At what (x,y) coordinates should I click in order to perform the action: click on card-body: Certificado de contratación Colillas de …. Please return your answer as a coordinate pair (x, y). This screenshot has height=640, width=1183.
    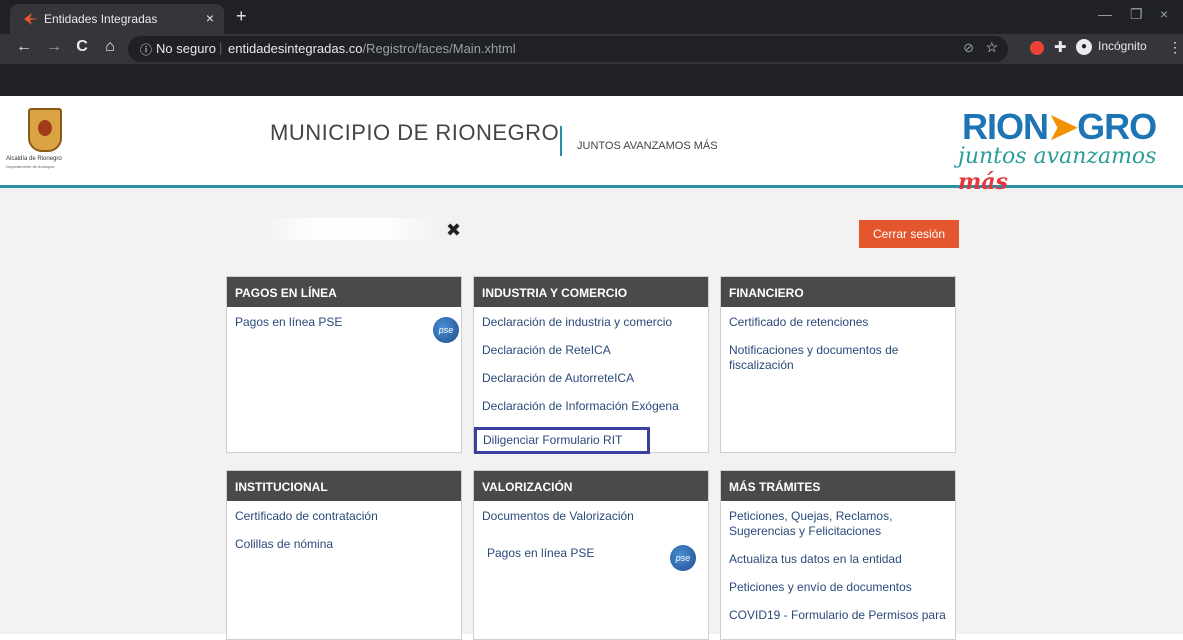
    Looking at the image, I should click on (344, 526).